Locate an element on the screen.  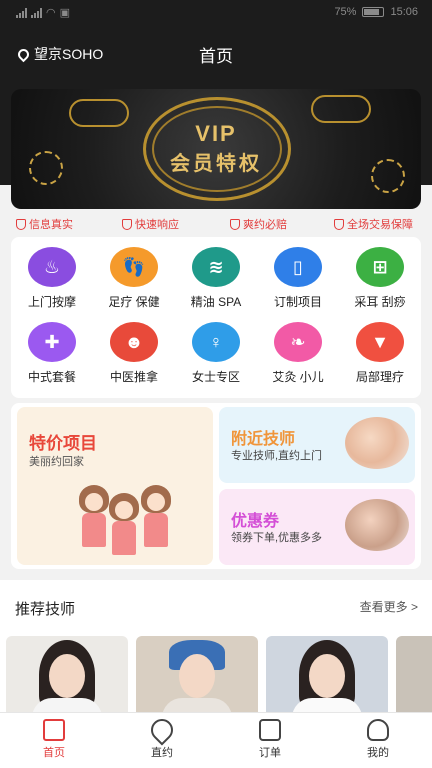
tab-orders: 订单 is located at coordinates (270, 739).